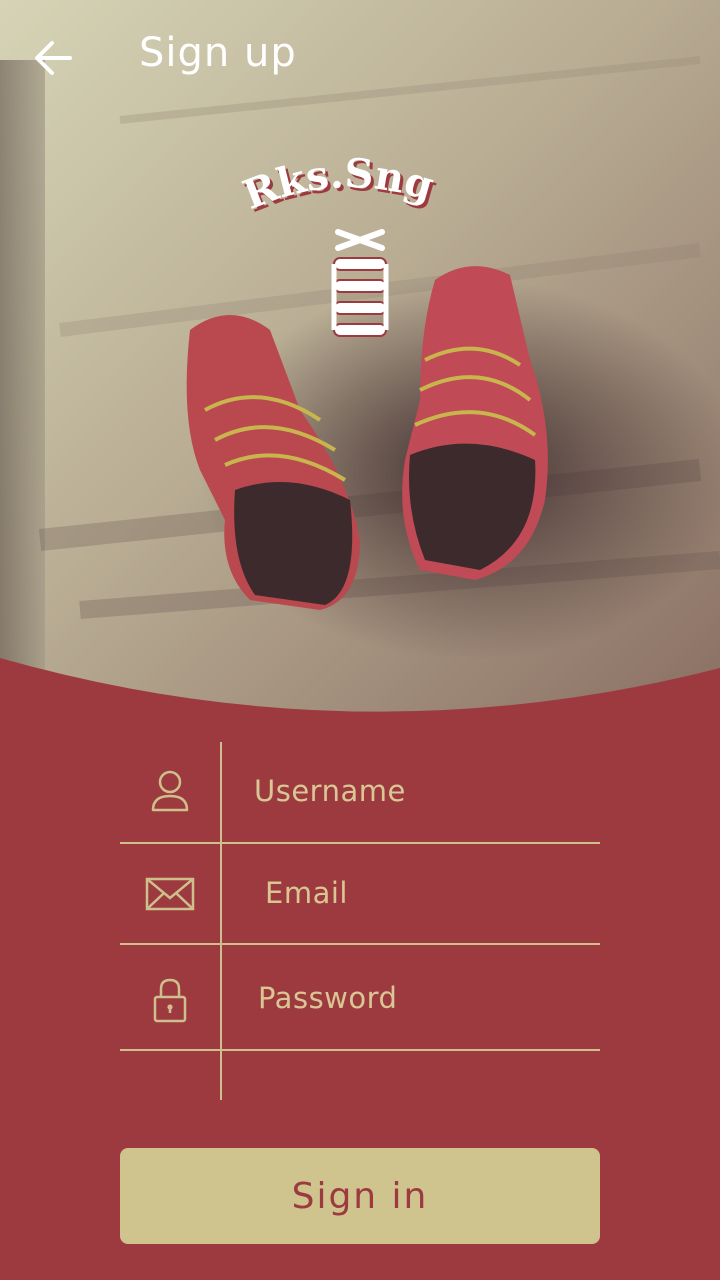 This screenshot has width=720, height=1280. I want to click on top-bar: Sign up, so click(360, 56).